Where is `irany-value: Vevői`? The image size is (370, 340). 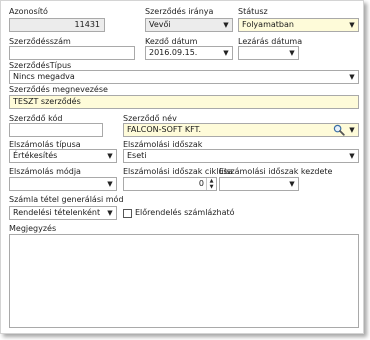
irany-value: Vevői is located at coordinates (160, 24).